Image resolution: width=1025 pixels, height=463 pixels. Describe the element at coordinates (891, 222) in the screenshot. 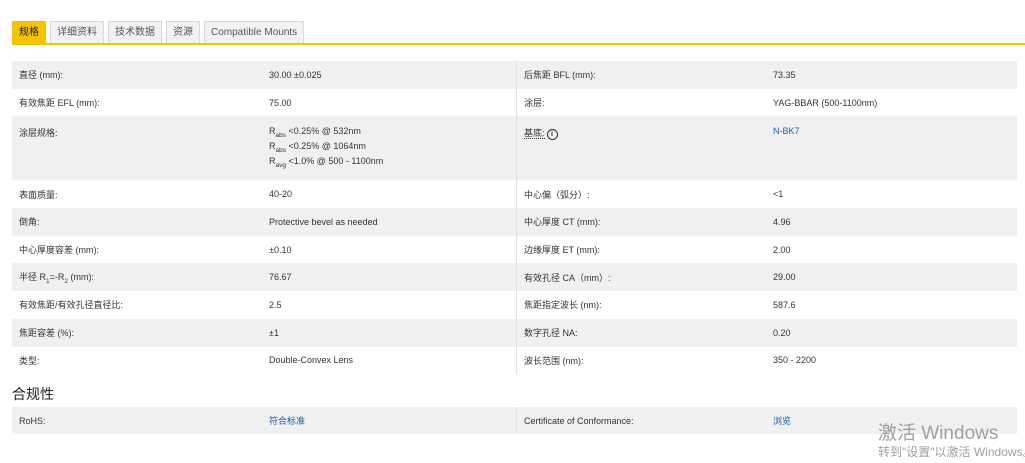

I see `spec-value: 4.96` at that location.